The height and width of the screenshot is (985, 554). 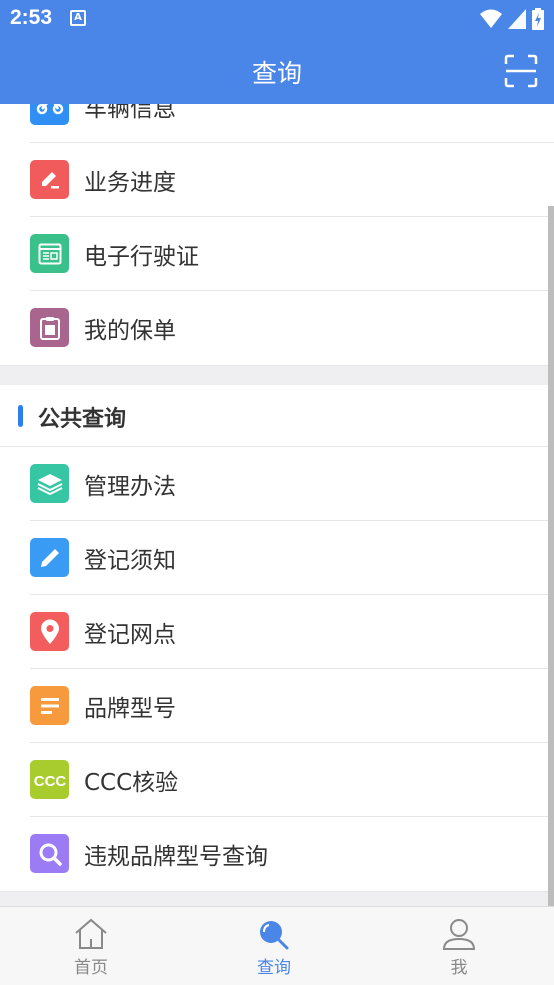 I want to click on list-item-vehicle-info: 车辆信息, so click(x=277, y=123).